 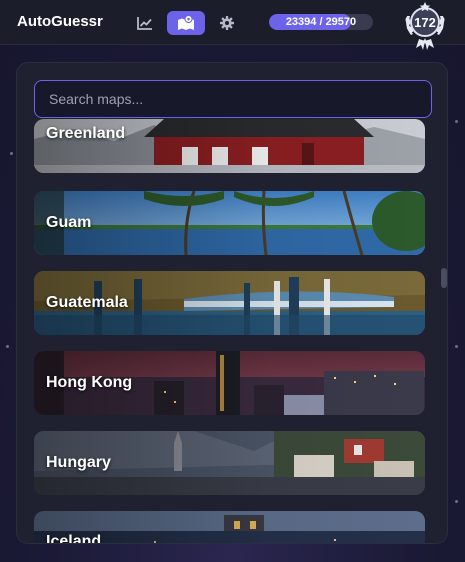 I want to click on chart-icon, so click(x=144, y=23).